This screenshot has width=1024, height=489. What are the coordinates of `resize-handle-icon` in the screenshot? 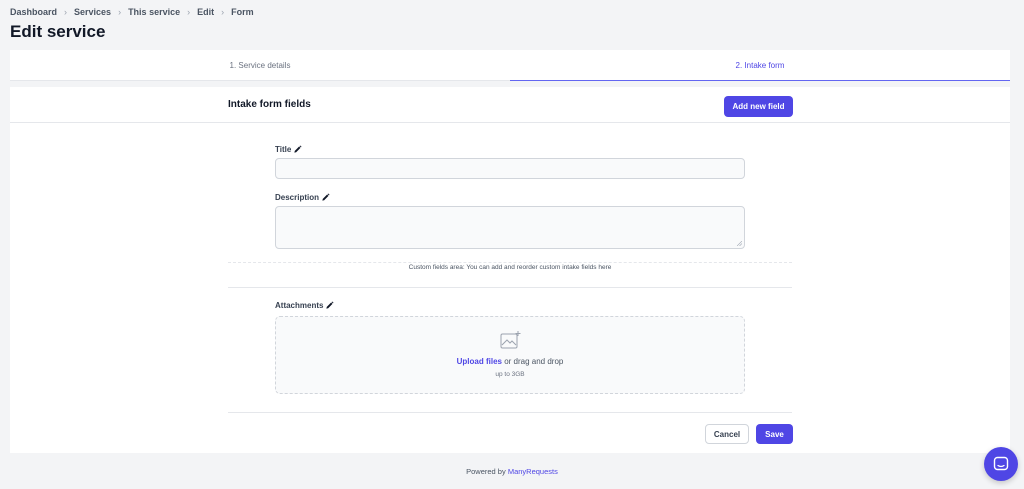 It's located at (739, 243).